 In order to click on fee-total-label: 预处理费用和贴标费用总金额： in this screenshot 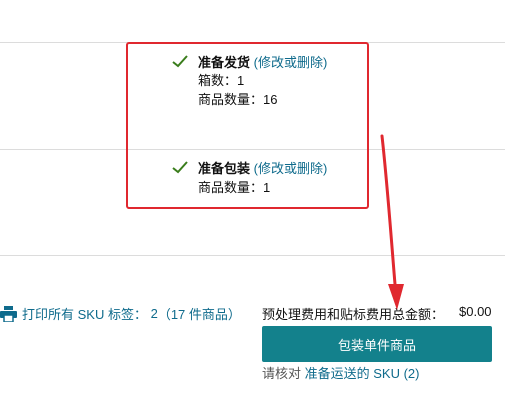, I will do `click(353, 314)`.